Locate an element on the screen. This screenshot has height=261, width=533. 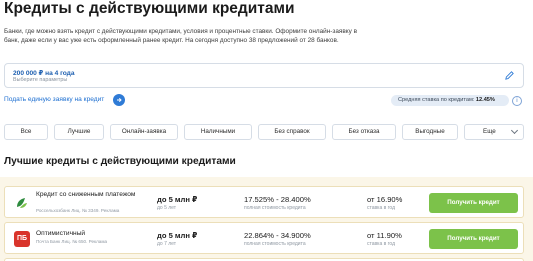
tab-more: Еще is located at coordinates (494, 132).